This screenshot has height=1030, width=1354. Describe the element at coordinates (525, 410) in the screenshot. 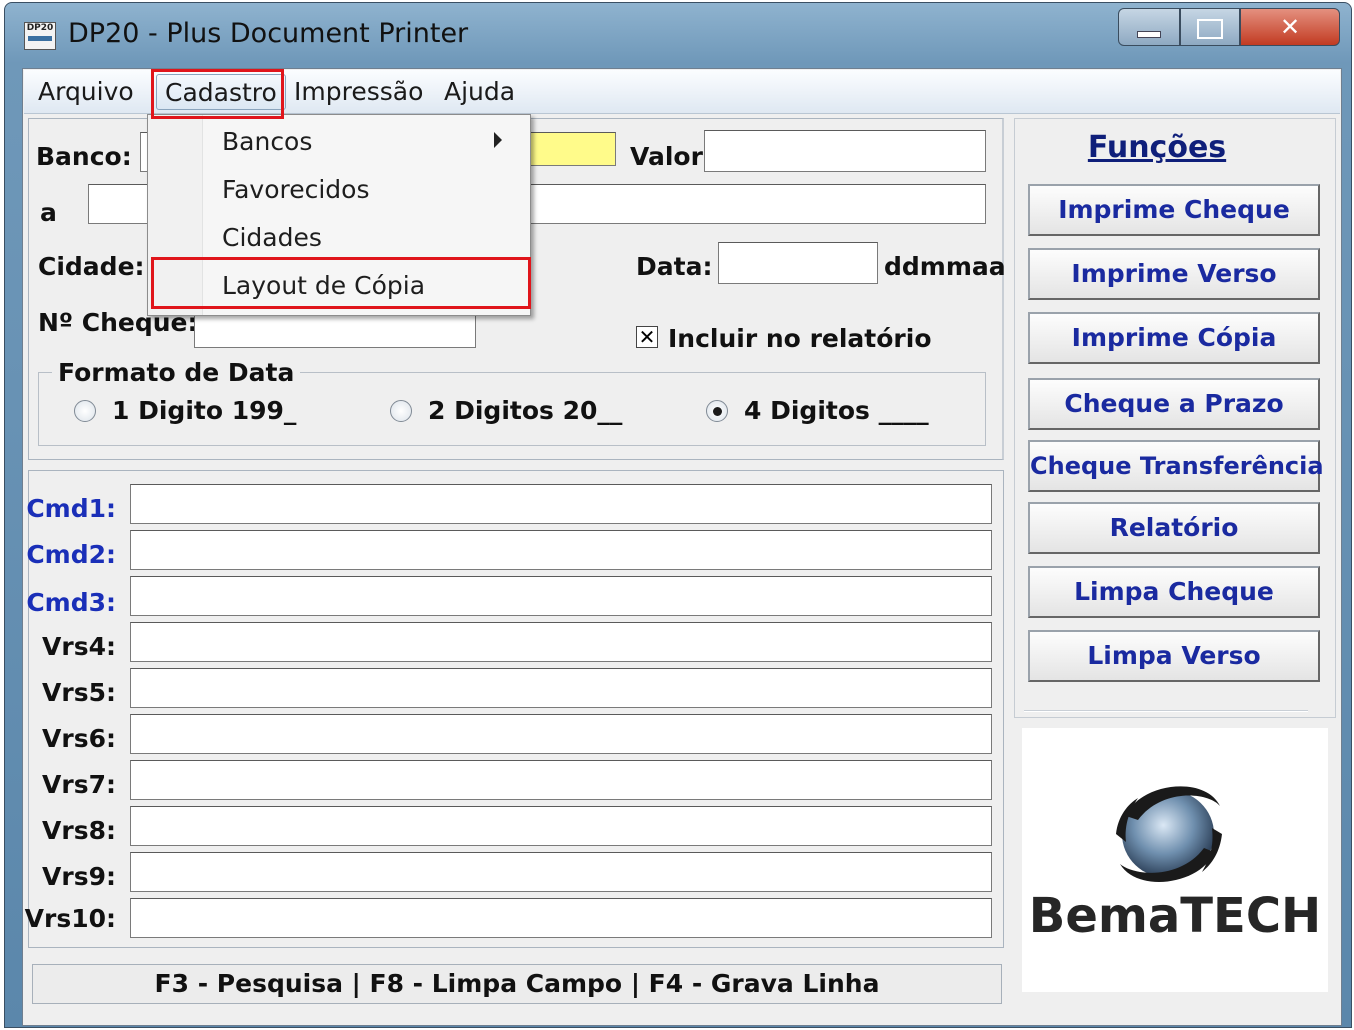

I see `radio-2-digitos-label: 2 Digitos 20__` at that location.